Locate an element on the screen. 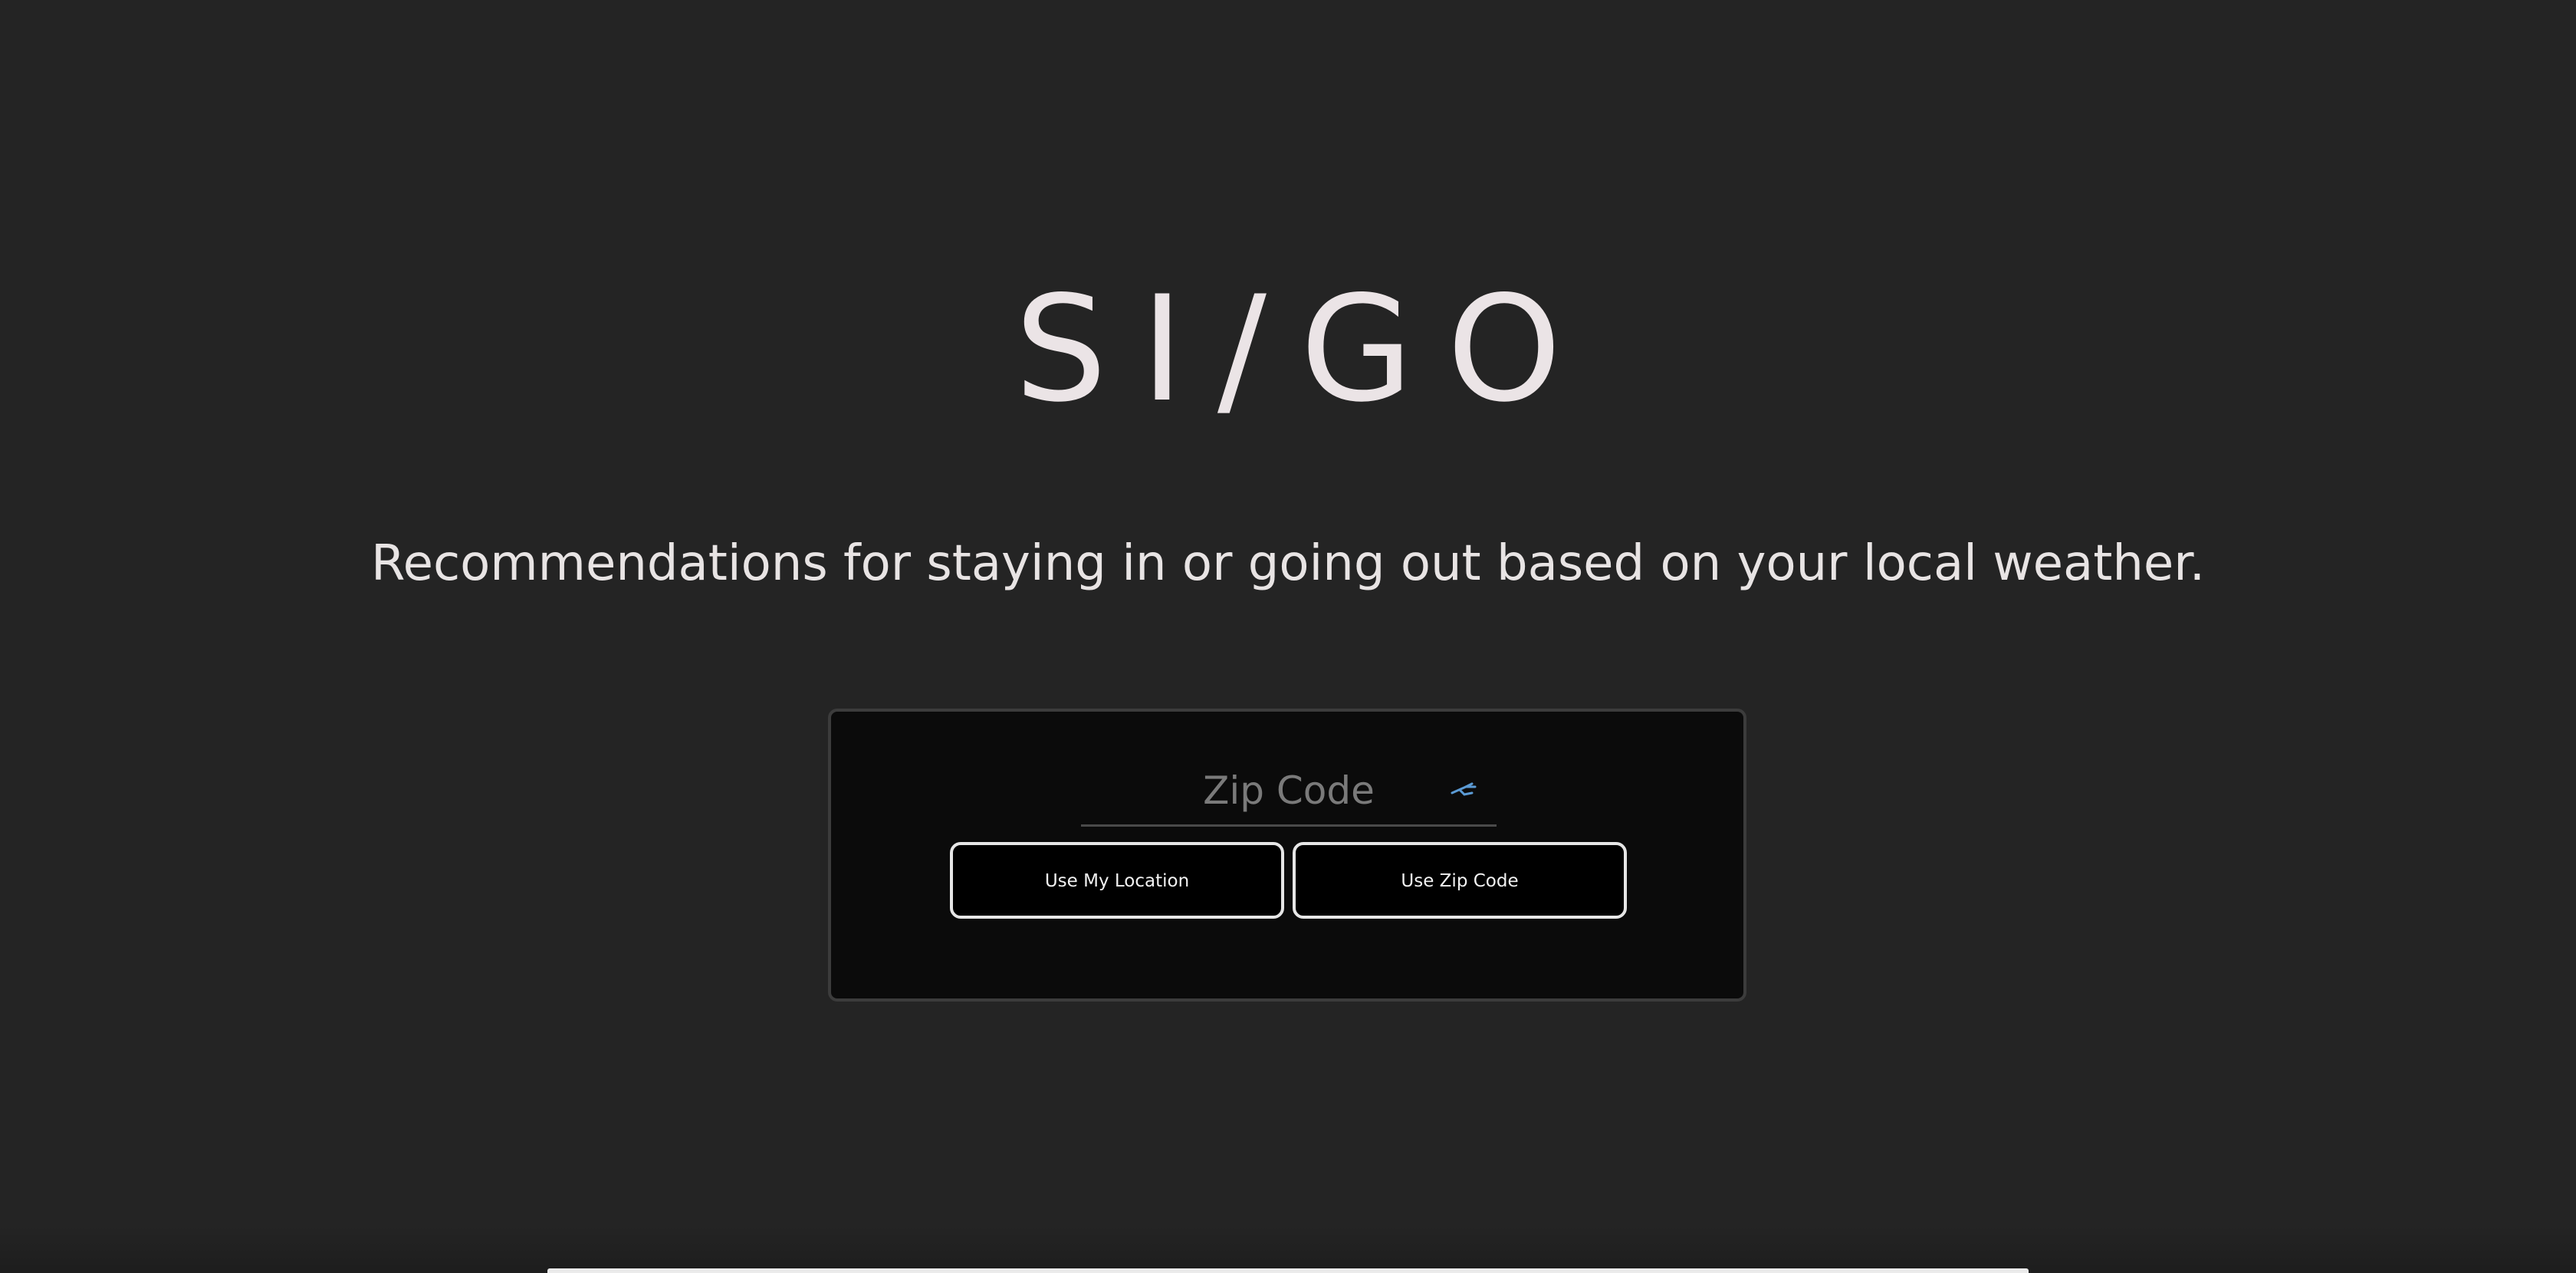 Image resolution: width=2576 pixels, height=1273 pixels. zip-code-input is located at coordinates (1289, 791).